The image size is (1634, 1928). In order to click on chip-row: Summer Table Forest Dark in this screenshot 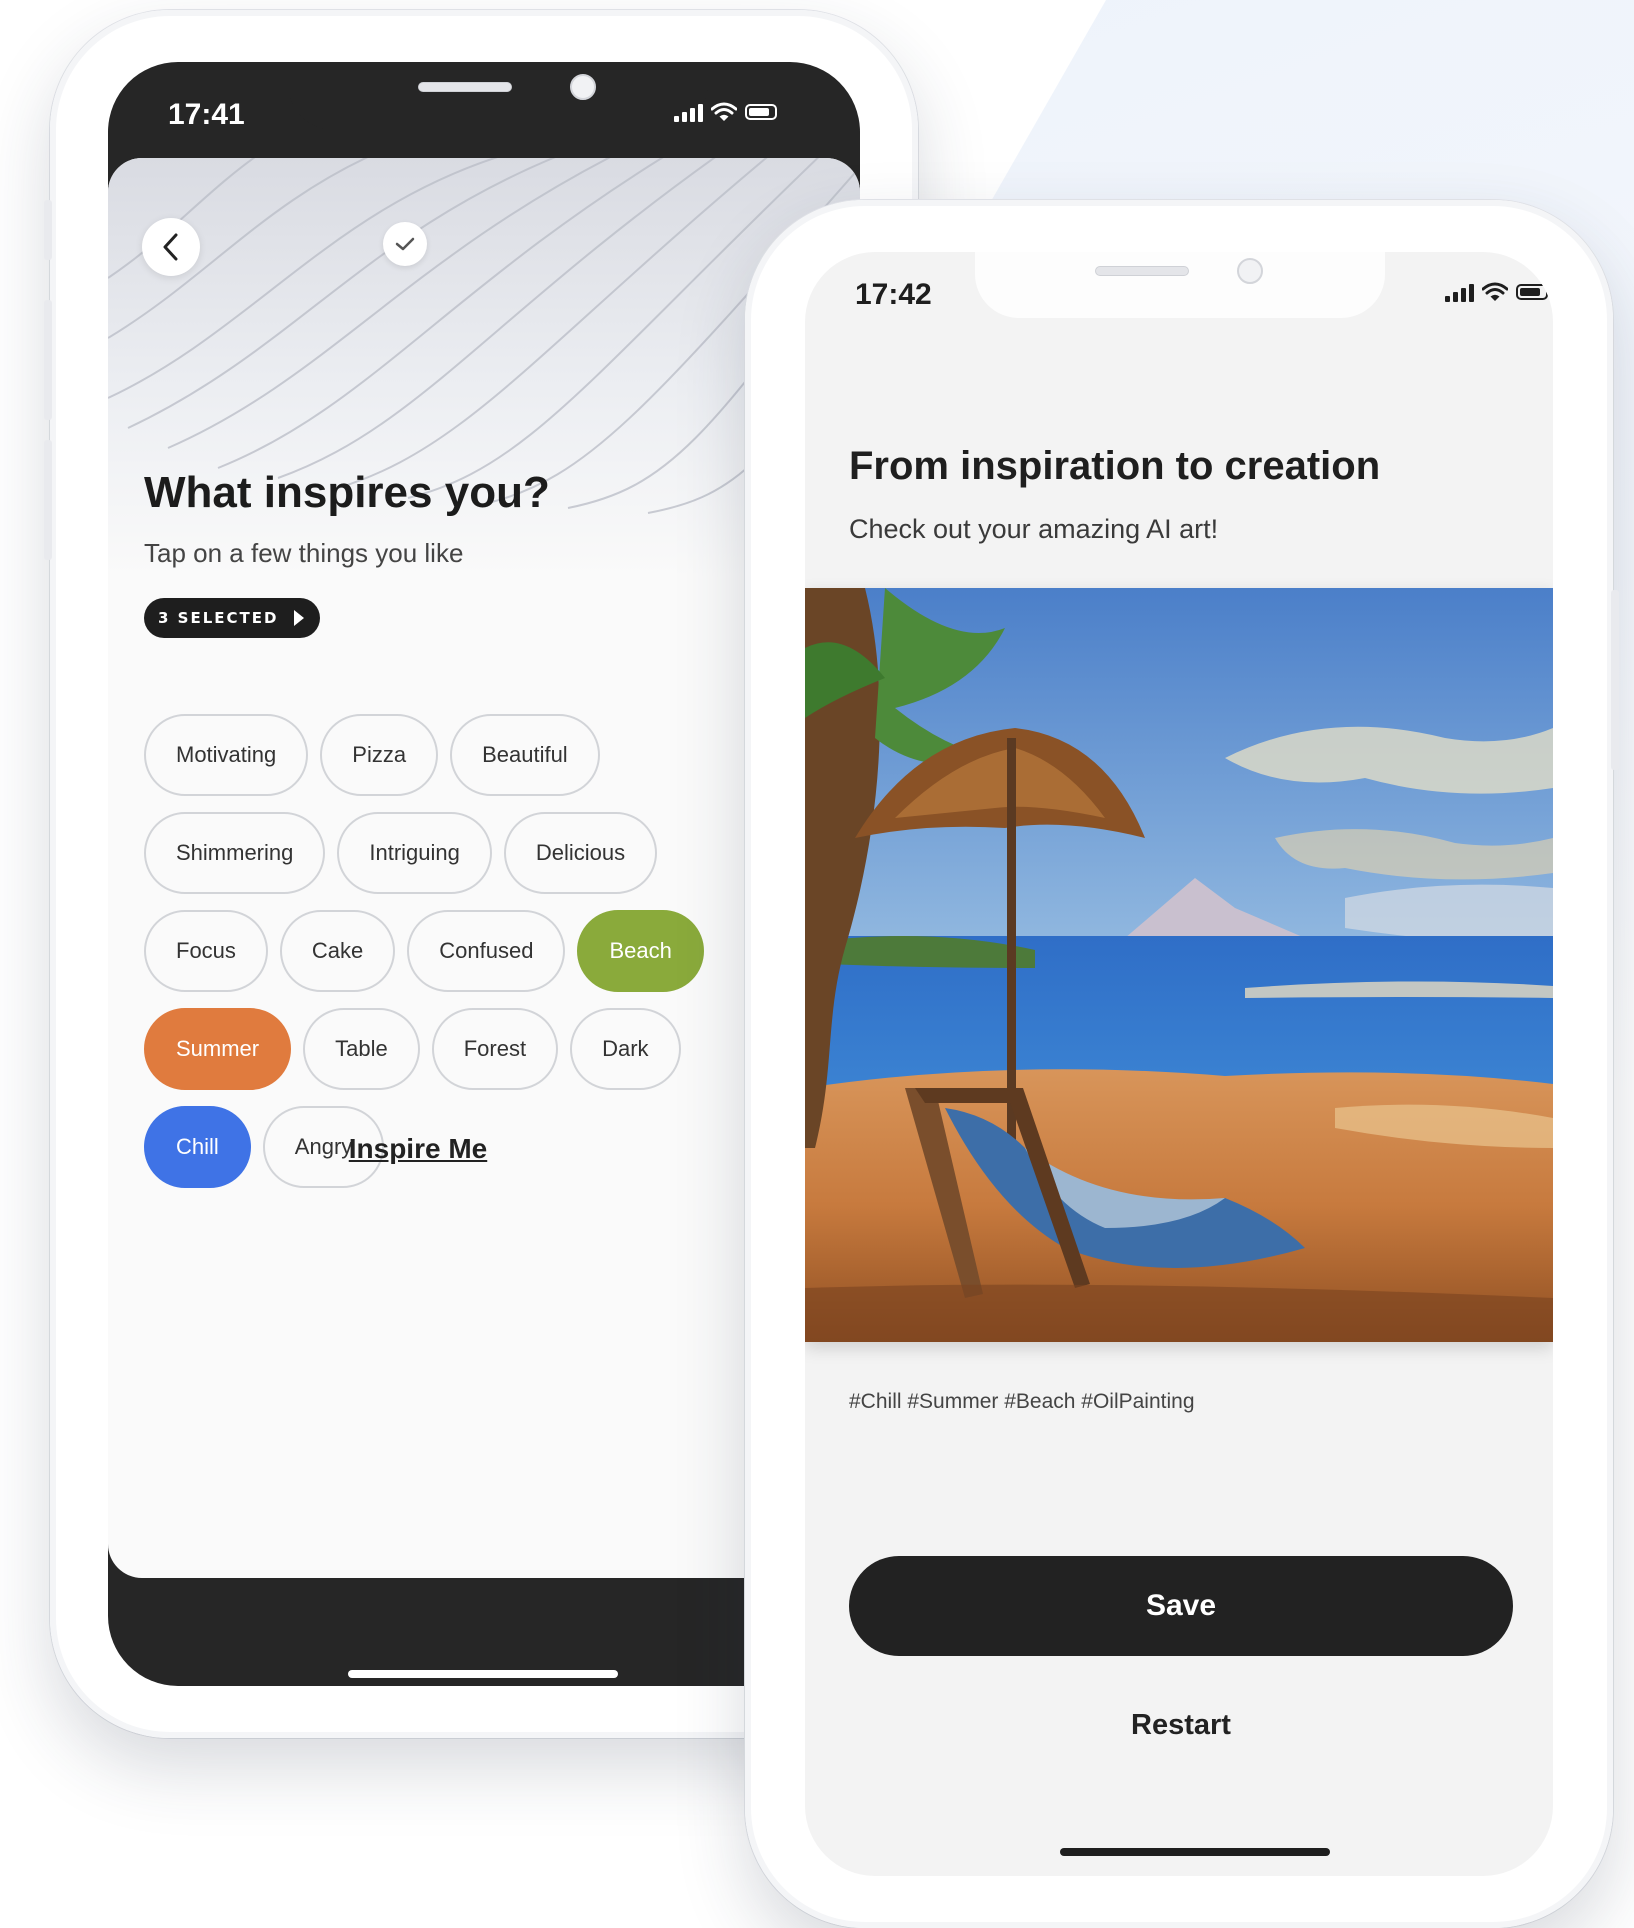, I will do `click(494, 1049)`.